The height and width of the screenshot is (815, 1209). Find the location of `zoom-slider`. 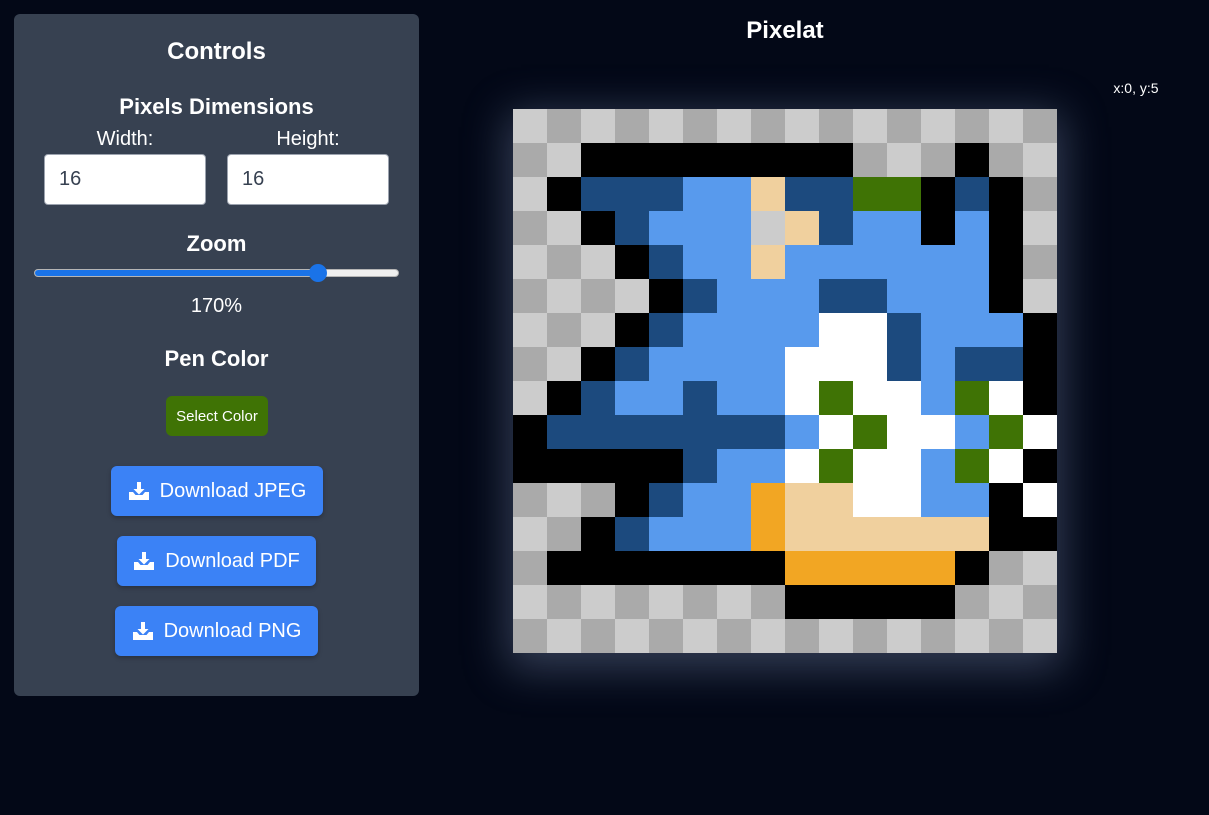

zoom-slider is located at coordinates (216, 273).